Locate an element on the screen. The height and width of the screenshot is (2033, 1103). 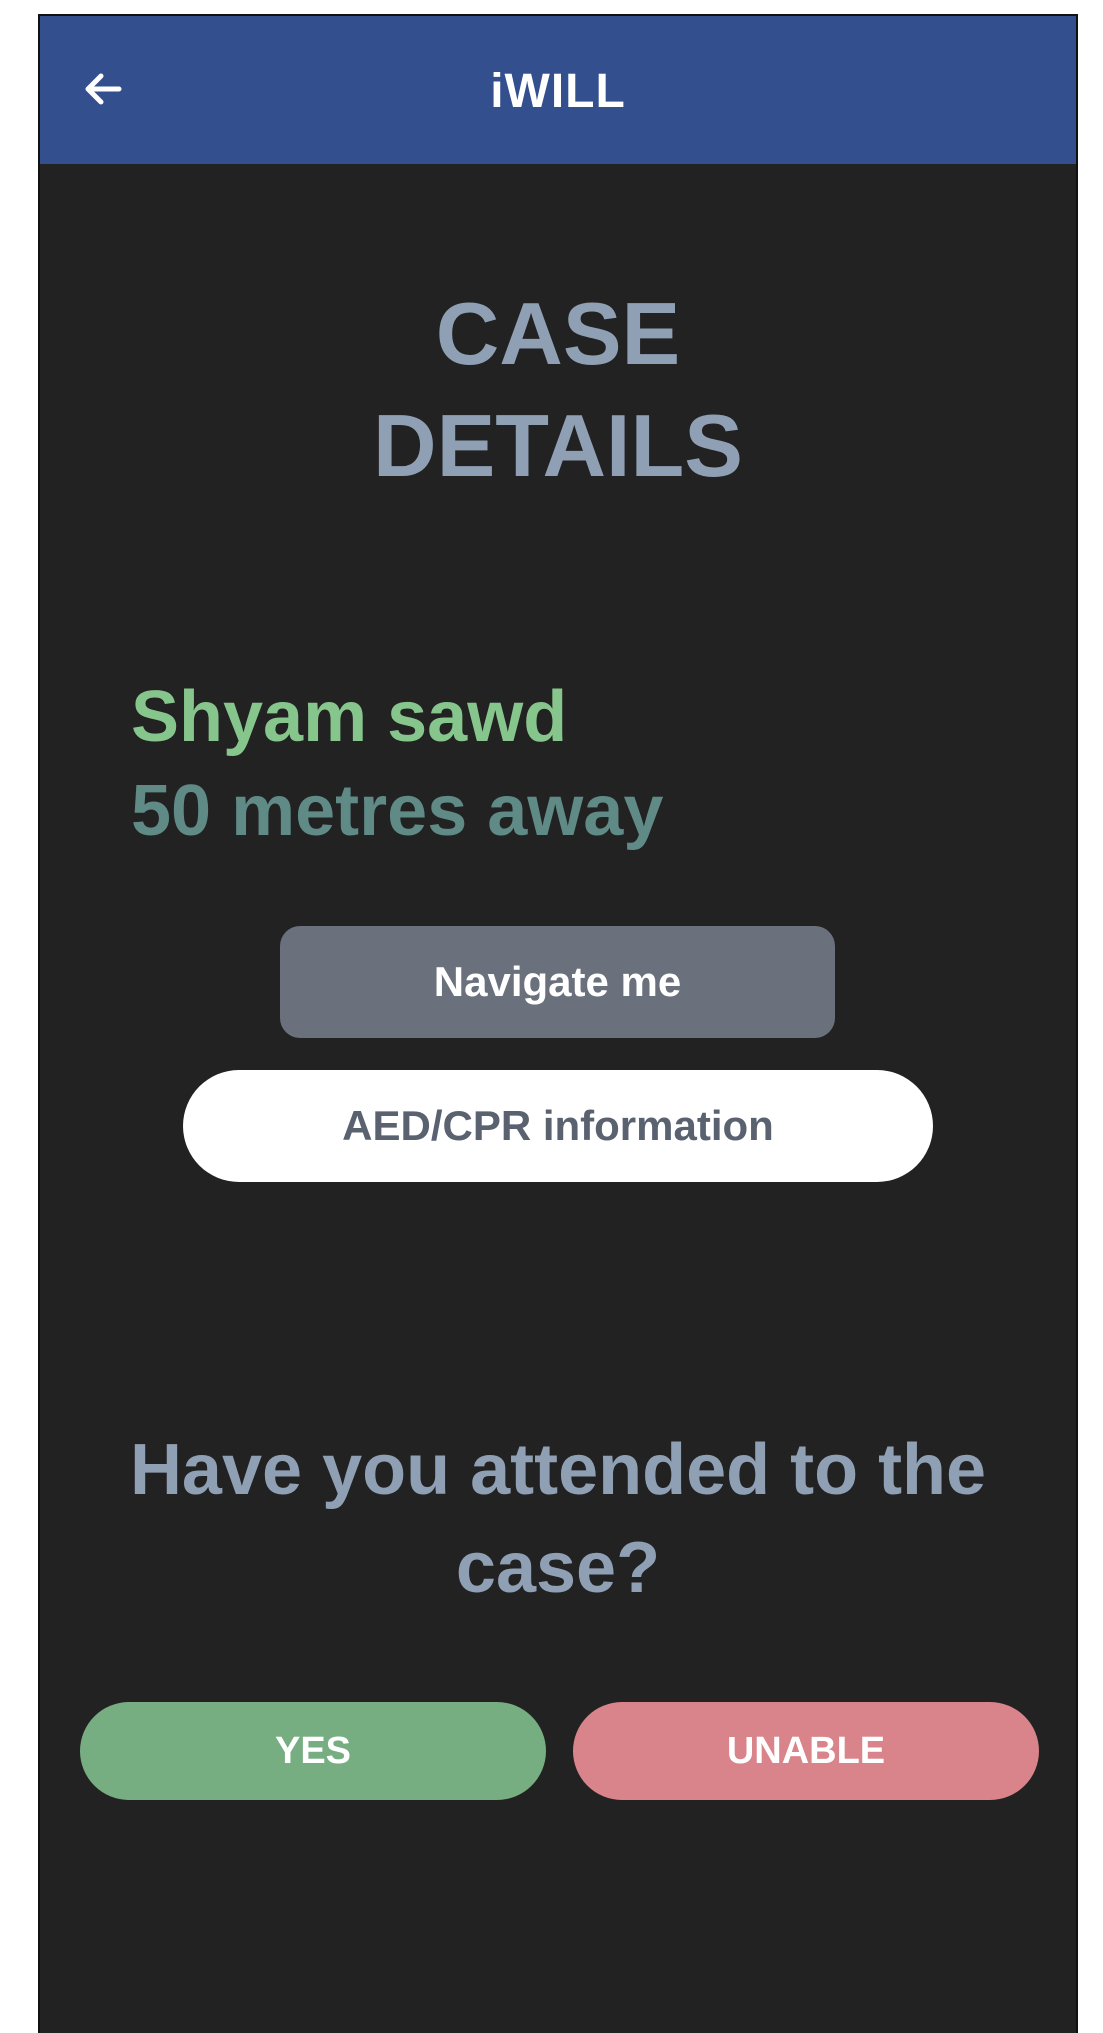
yes-button: YES is located at coordinates (313, 1751).